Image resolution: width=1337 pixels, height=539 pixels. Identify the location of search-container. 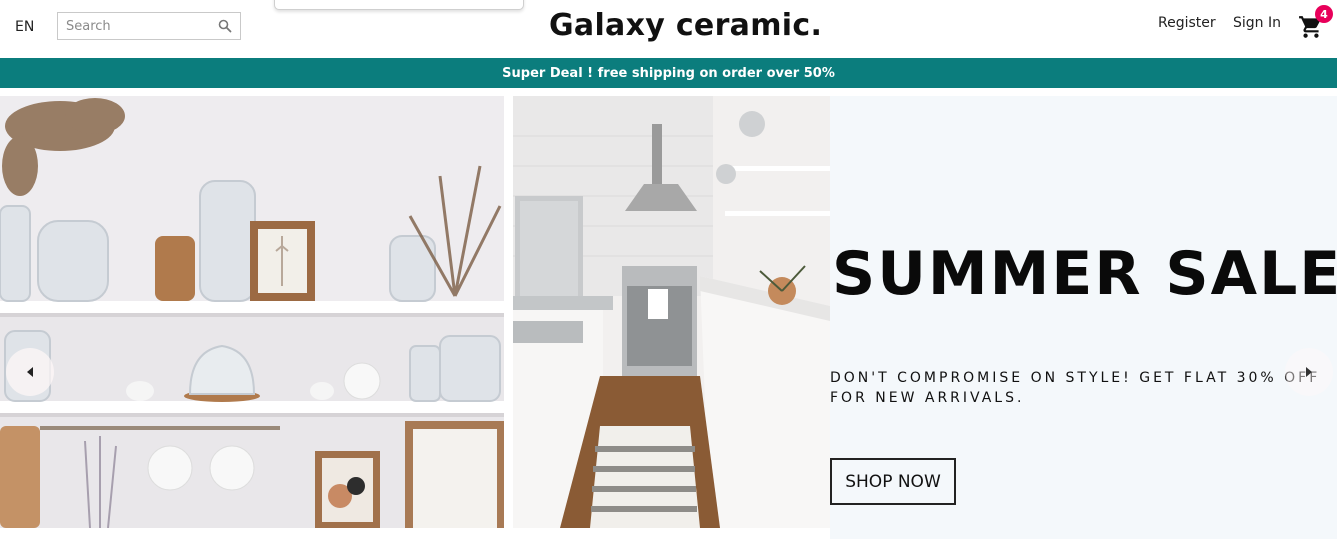
(149, 26).